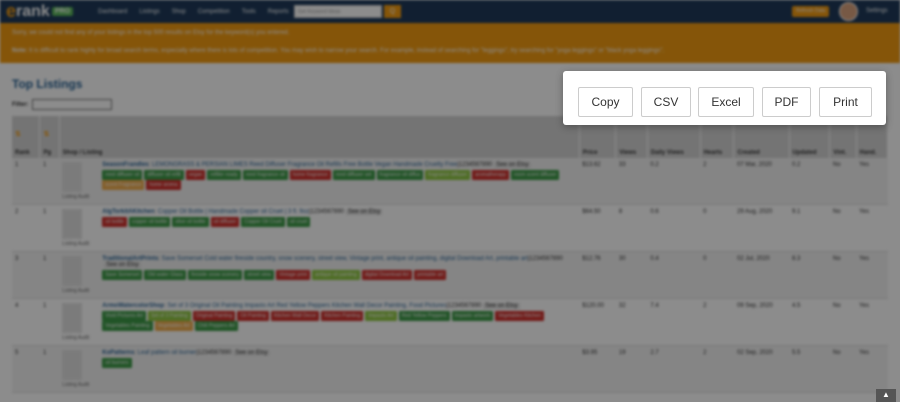 This screenshot has width=900, height=402. I want to click on export-buttons-popup: Copy CSV Excel PDF Print, so click(724, 98).